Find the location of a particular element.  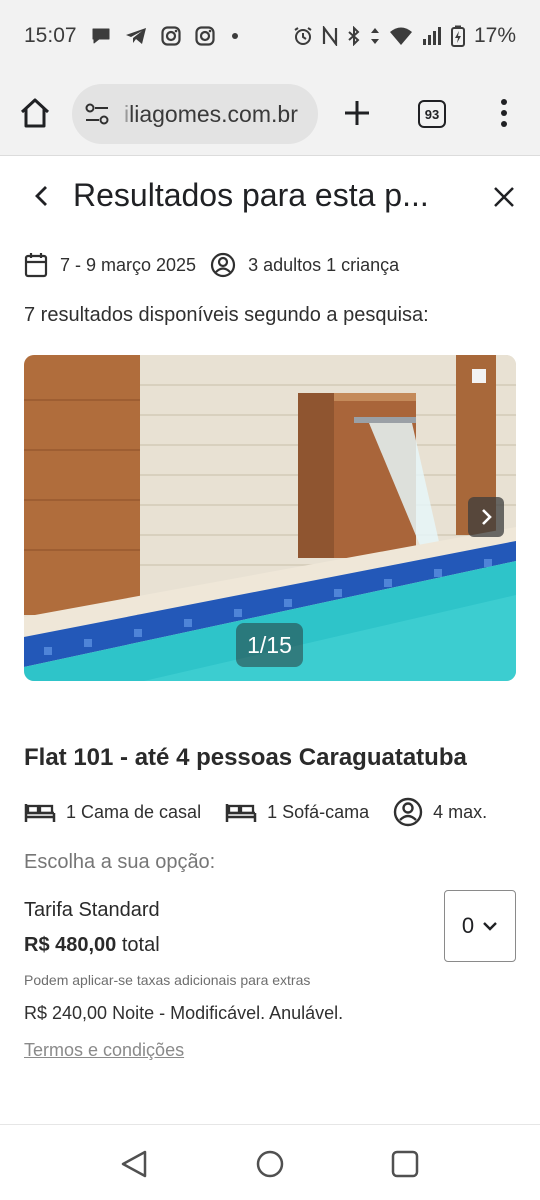

chat-bubble-icon is located at coordinates (101, 36).